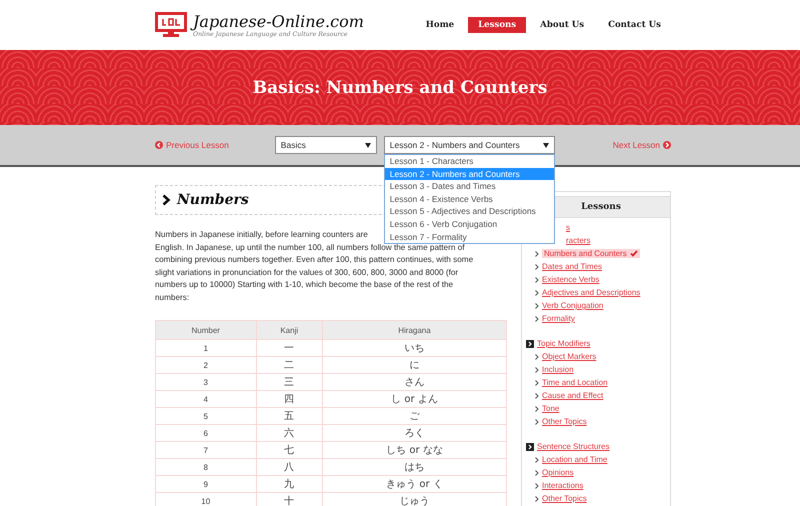 The height and width of the screenshot is (506, 800). Describe the element at coordinates (414, 399) in the screenshot. I see `table-cell: し or よん` at that location.